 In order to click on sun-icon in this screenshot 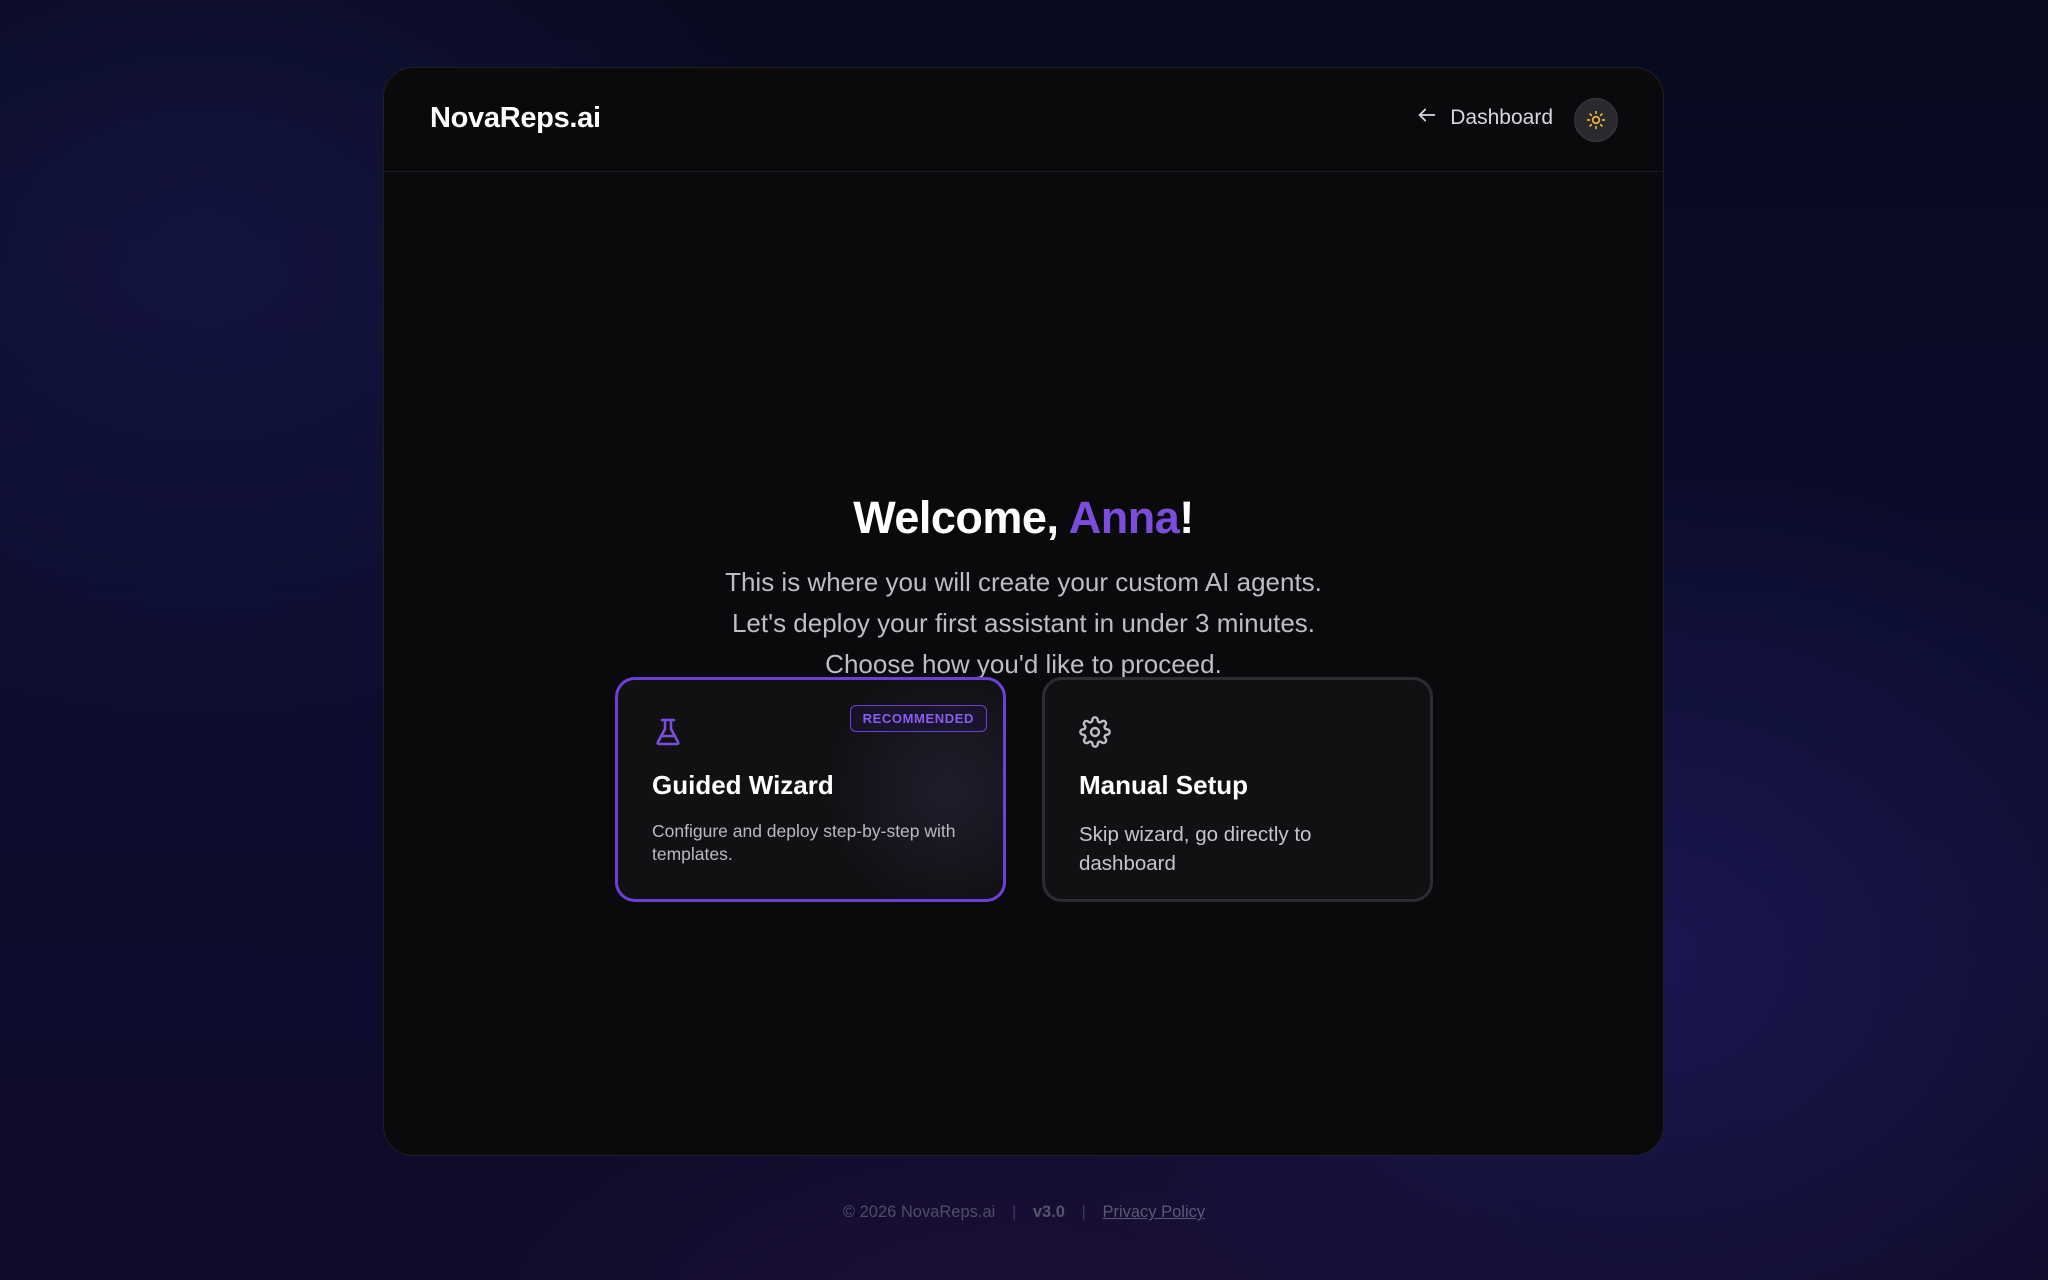, I will do `click(1596, 120)`.